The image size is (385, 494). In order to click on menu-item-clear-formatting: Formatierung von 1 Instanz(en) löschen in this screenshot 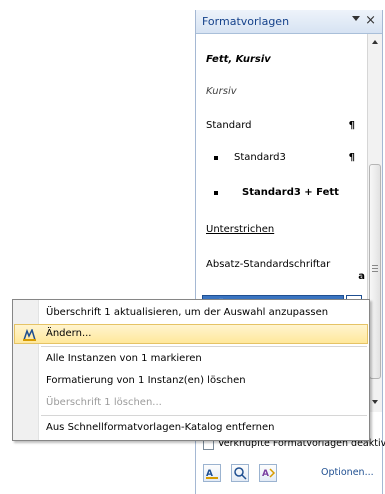, I will do `click(191, 381)`.